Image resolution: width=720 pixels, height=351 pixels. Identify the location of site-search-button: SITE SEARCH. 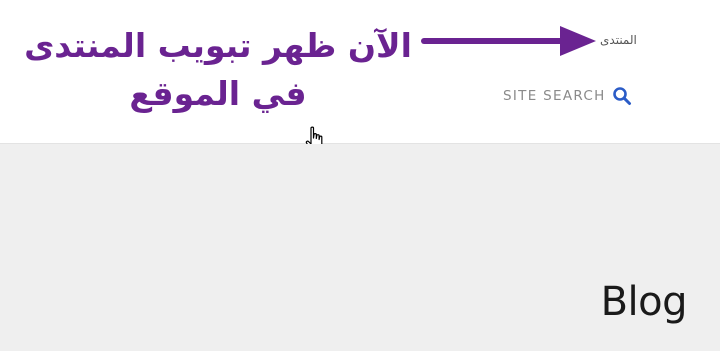
(567, 96).